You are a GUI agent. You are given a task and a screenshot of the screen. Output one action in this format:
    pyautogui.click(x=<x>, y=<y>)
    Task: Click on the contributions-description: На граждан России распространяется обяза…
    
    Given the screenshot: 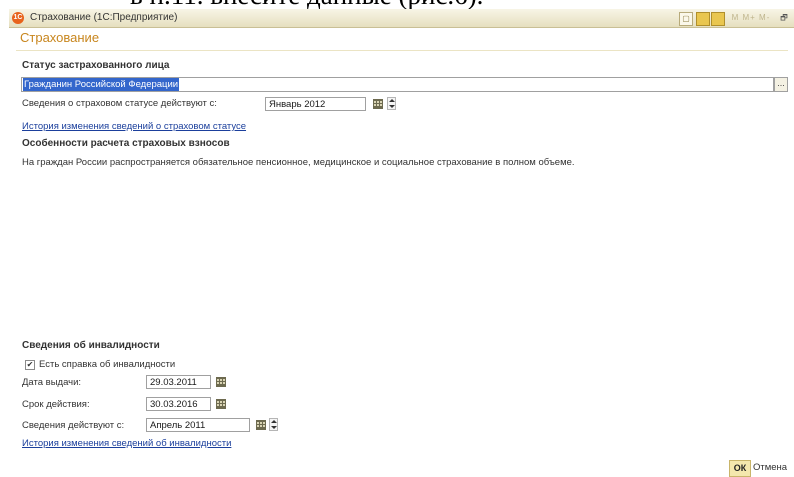 What is the action you would take?
    pyautogui.click(x=298, y=162)
    